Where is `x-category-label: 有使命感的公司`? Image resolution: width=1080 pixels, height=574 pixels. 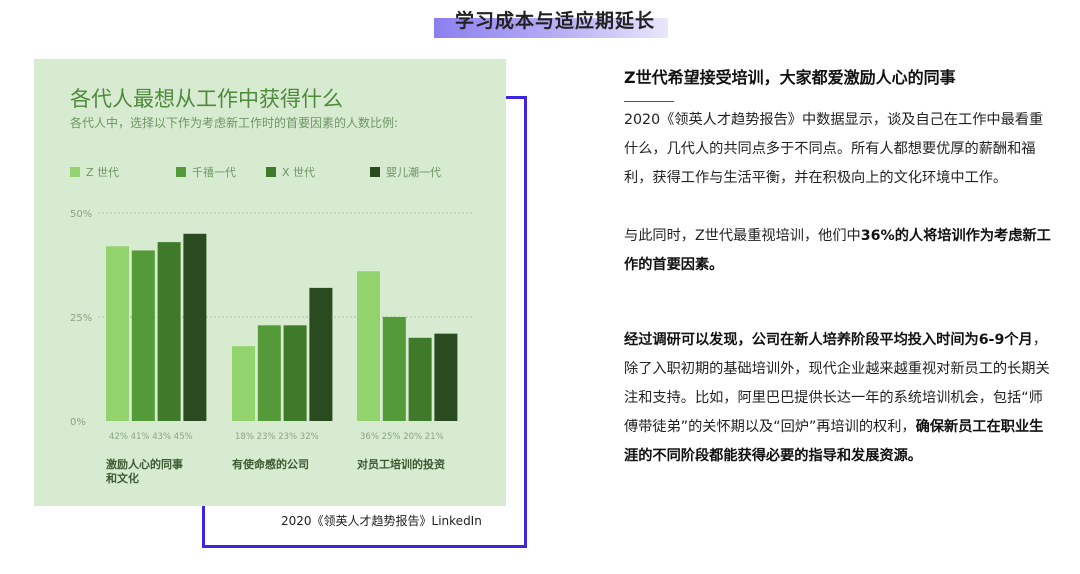 x-category-label: 有使命感的公司 is located at coordinates (270, 464).